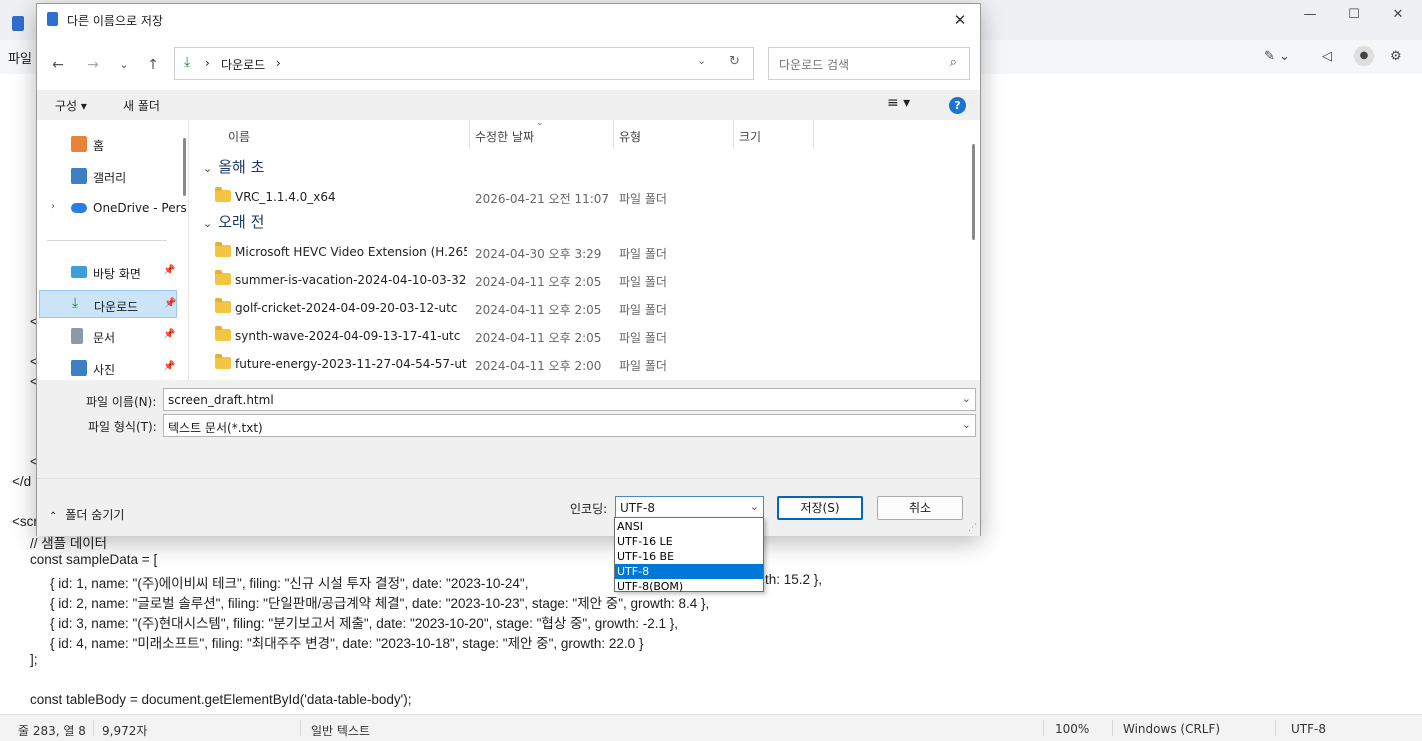 The image size is (1422, 741). I want to click on encoding-option: ANSI, so click(689, 526).